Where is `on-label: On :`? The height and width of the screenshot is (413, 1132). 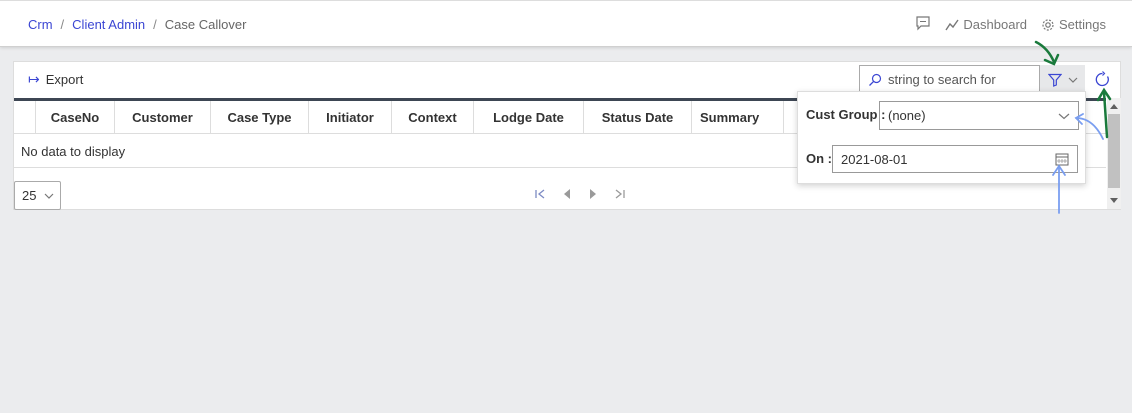 on-label: On : is located at coordinates (819, 158).